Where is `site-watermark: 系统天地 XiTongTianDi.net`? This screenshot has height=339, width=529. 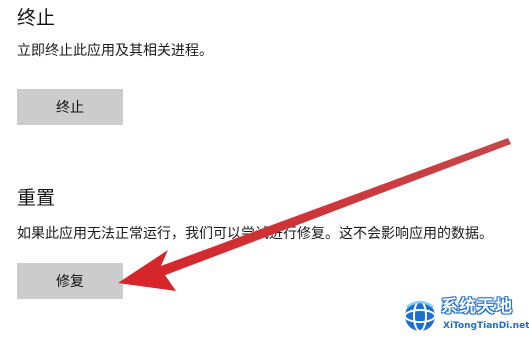 site-watermark: 系统天地 XiTongTianDi.net is located at coordinates (466, 316).